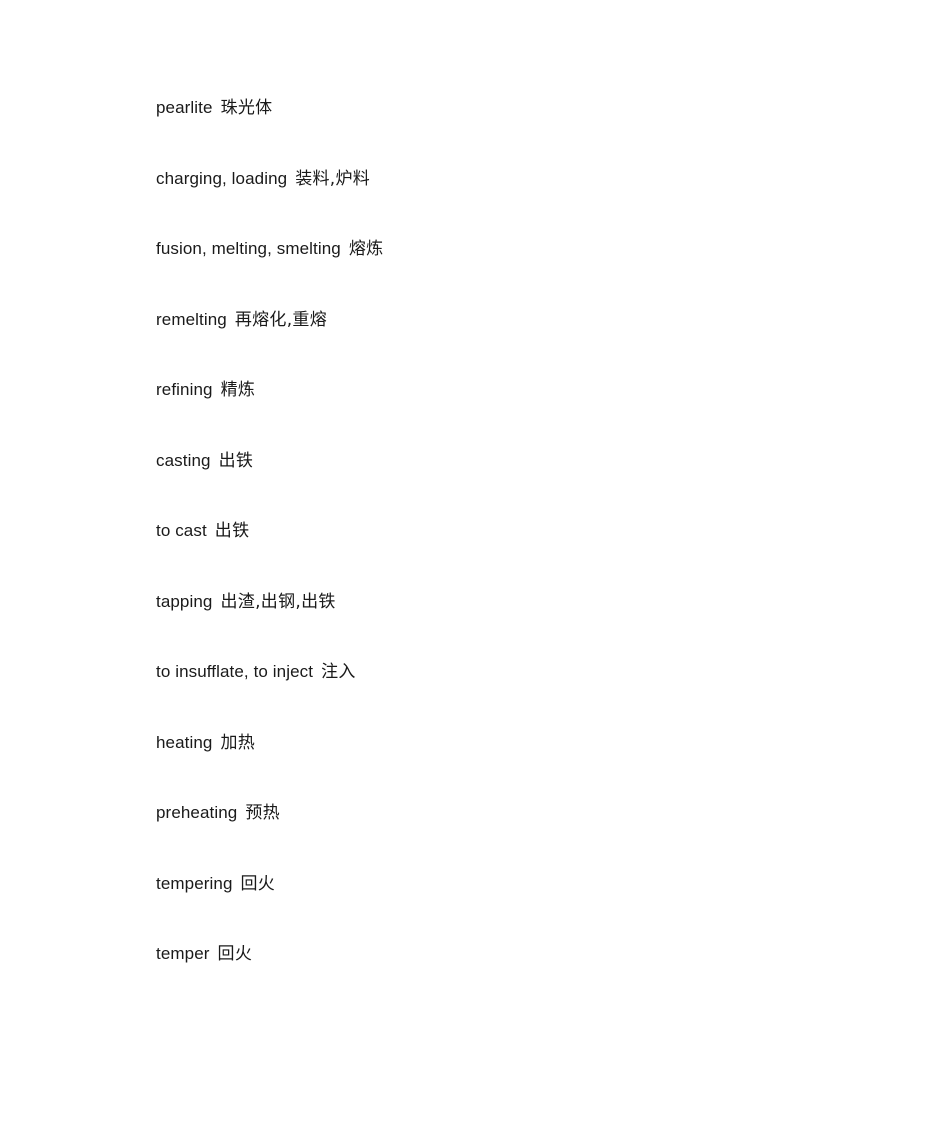 The width and height of the screenshot is (945, 1123). Describe the element at coordinates (278, 601) in the screenshot. I see `glossary-translation: 出渣,出钢,出铁` at that location.